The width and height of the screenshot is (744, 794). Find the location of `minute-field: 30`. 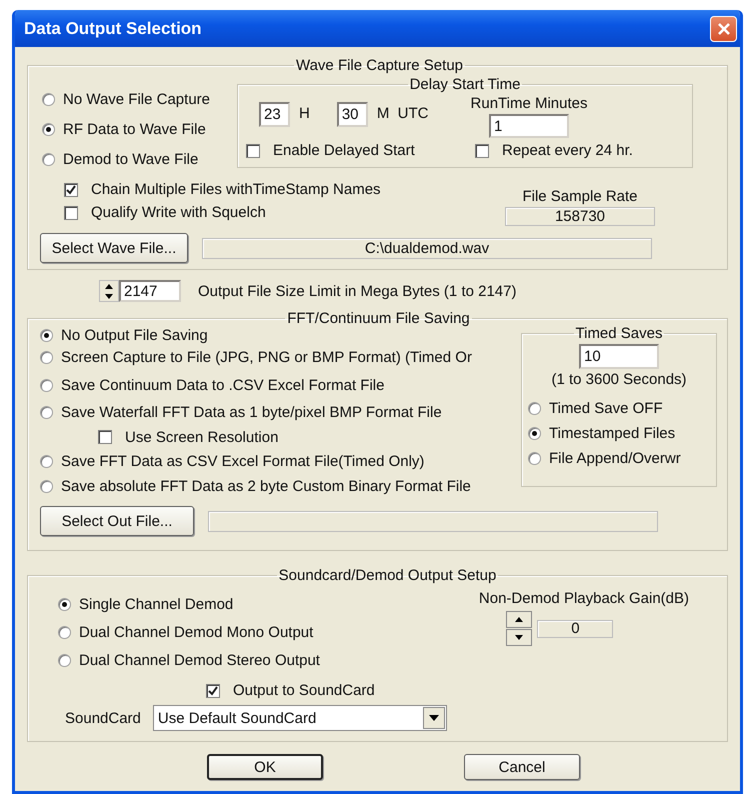

minute-field: 30 is located at coordinates (352, 114).